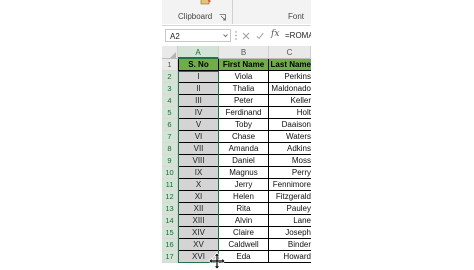 Image resolution: width=474 pixels, height=270 pixels. What do you see at coordinates (244, 197) in the screenshot?
I see `cell-first-name: Helen` at bounding box center [244, 197].